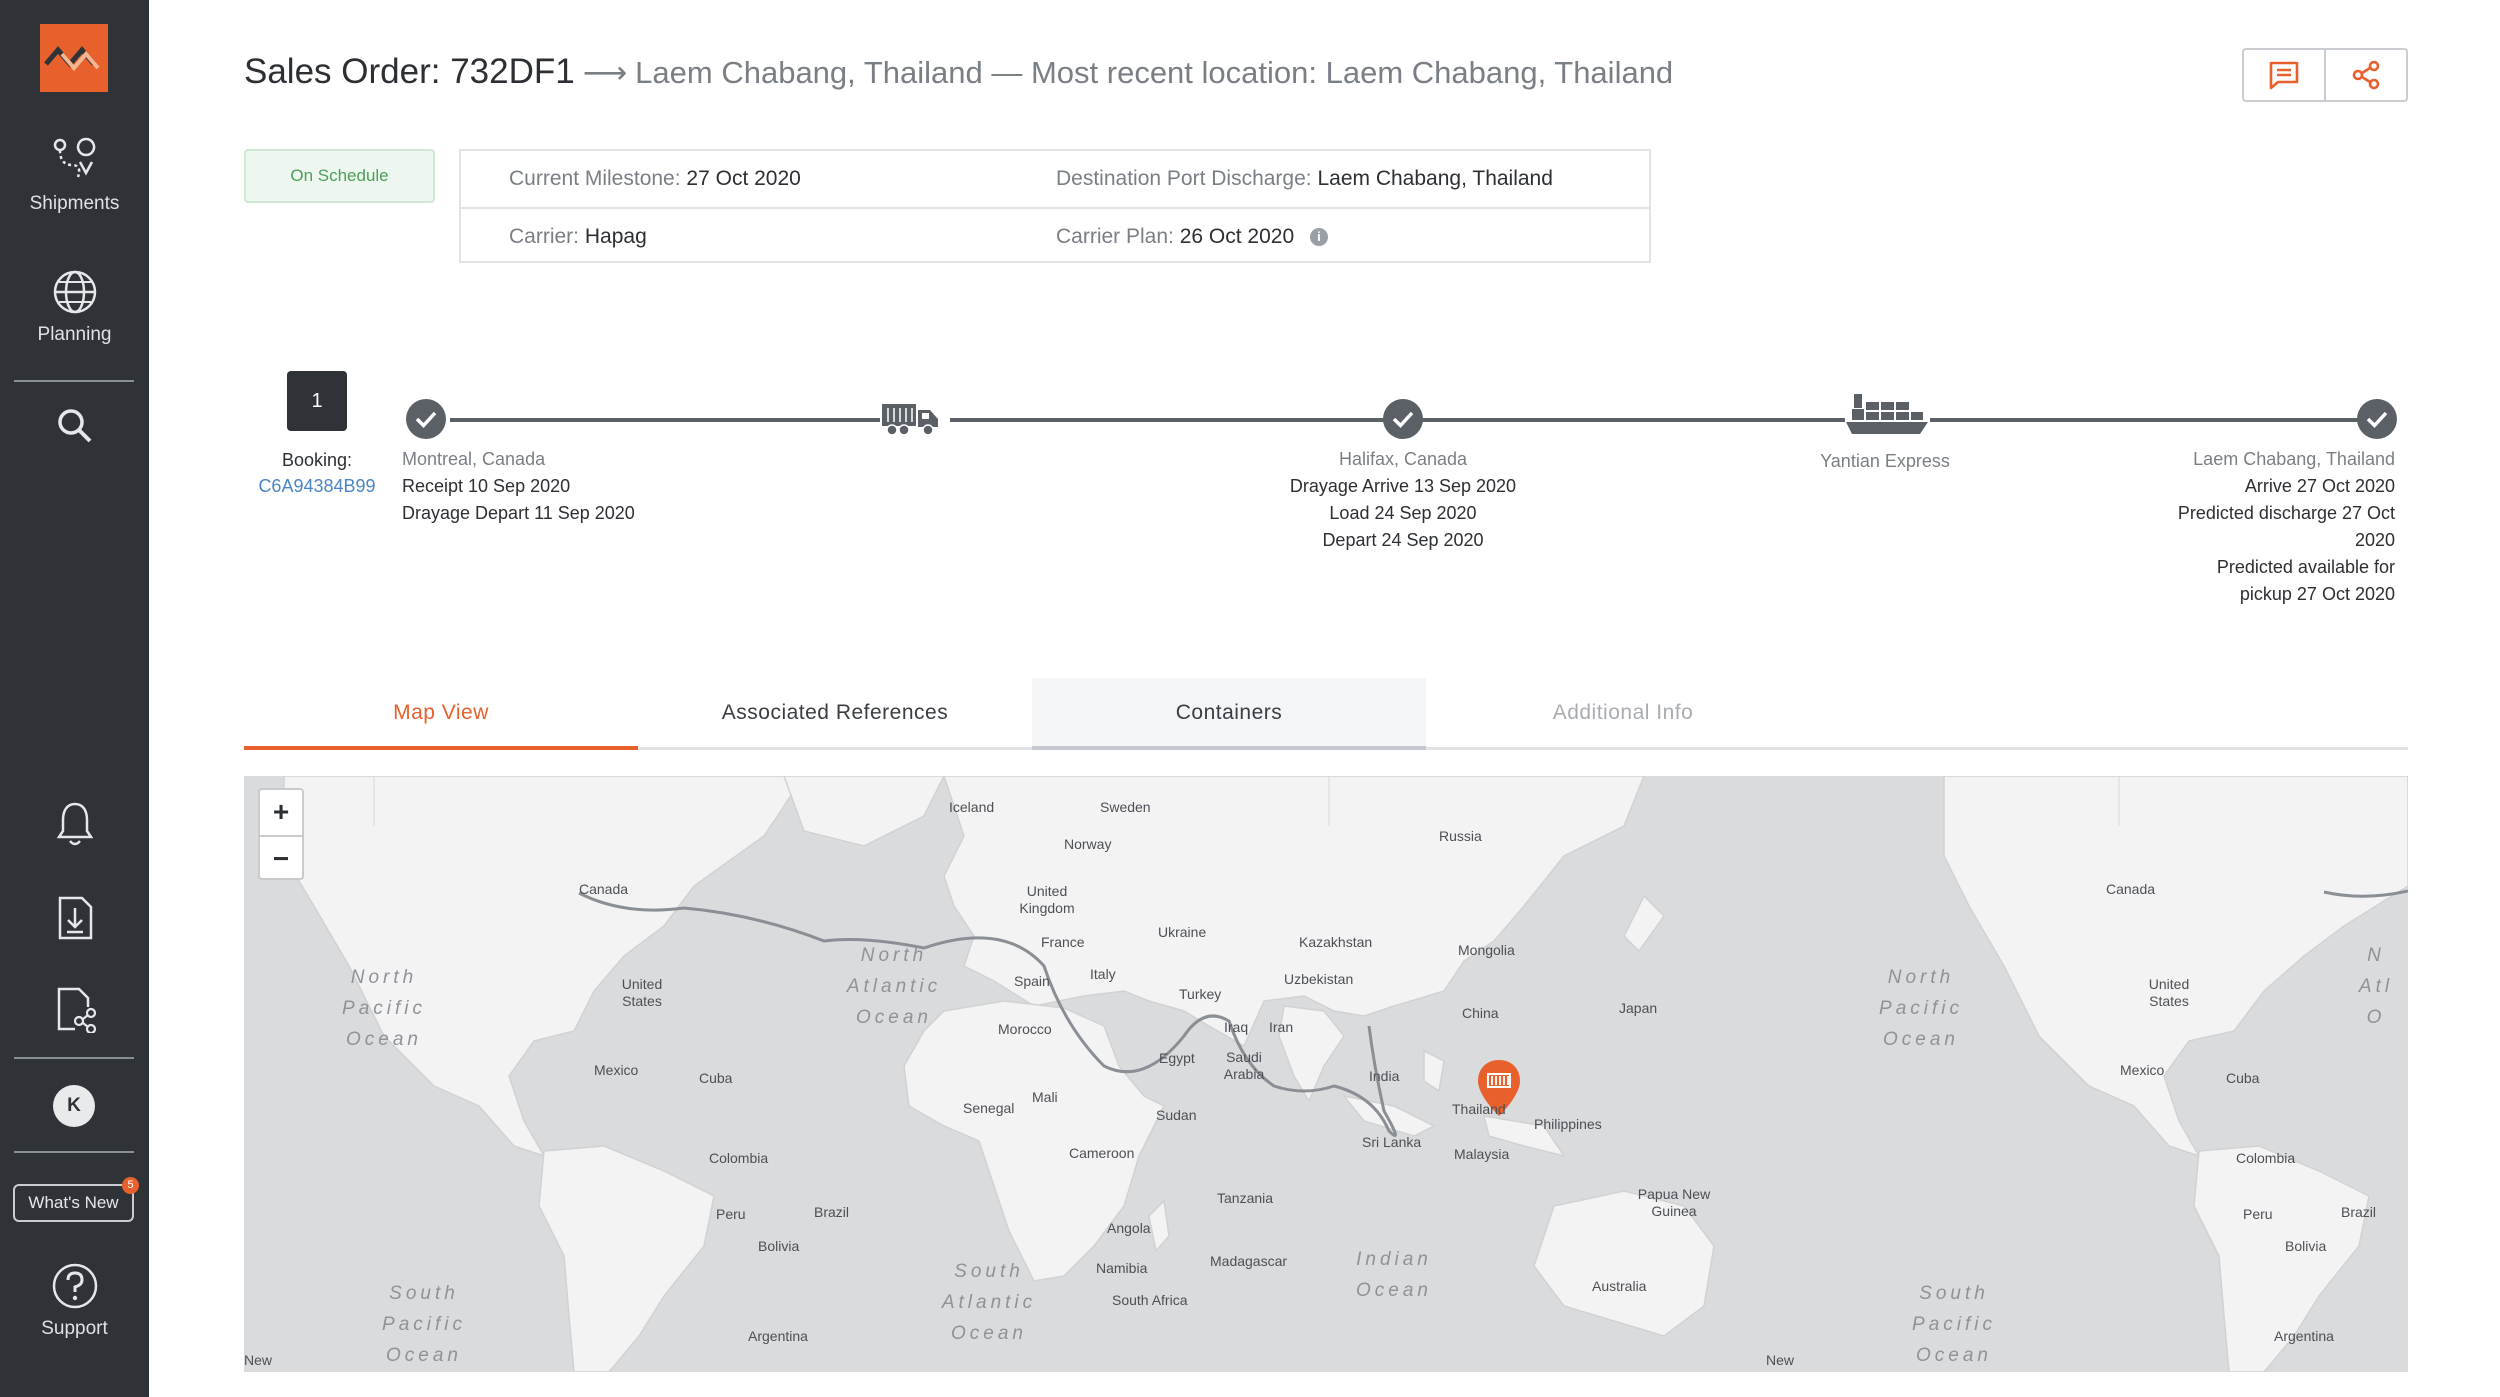  I want to click on sidebar-item-label: Planning, so click(74, 334).